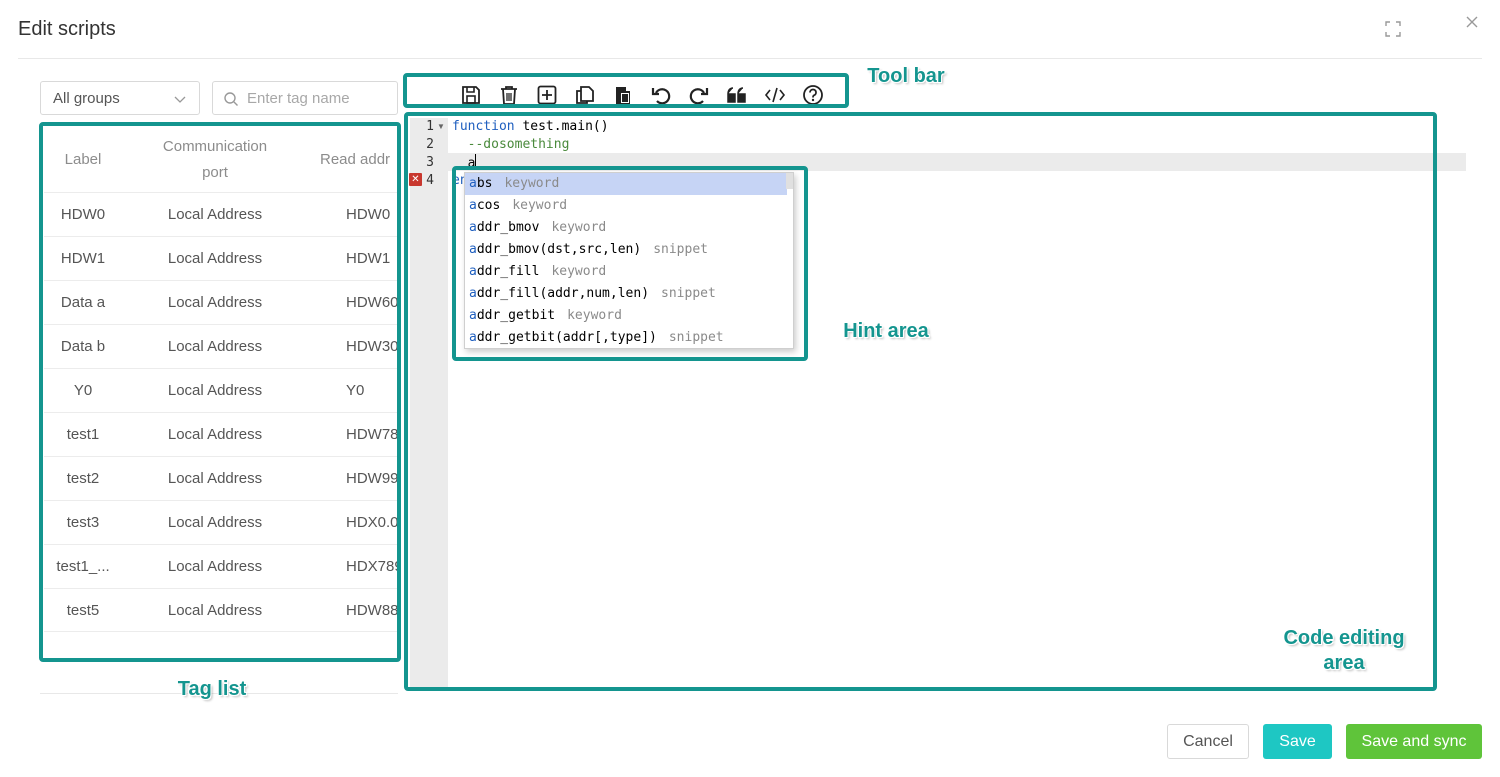 Image resolution: width=1500 pixels, height=777 pixels. Describe the element at coordinates (750, 58) in the screenshot. I see `header-divider` at that location.